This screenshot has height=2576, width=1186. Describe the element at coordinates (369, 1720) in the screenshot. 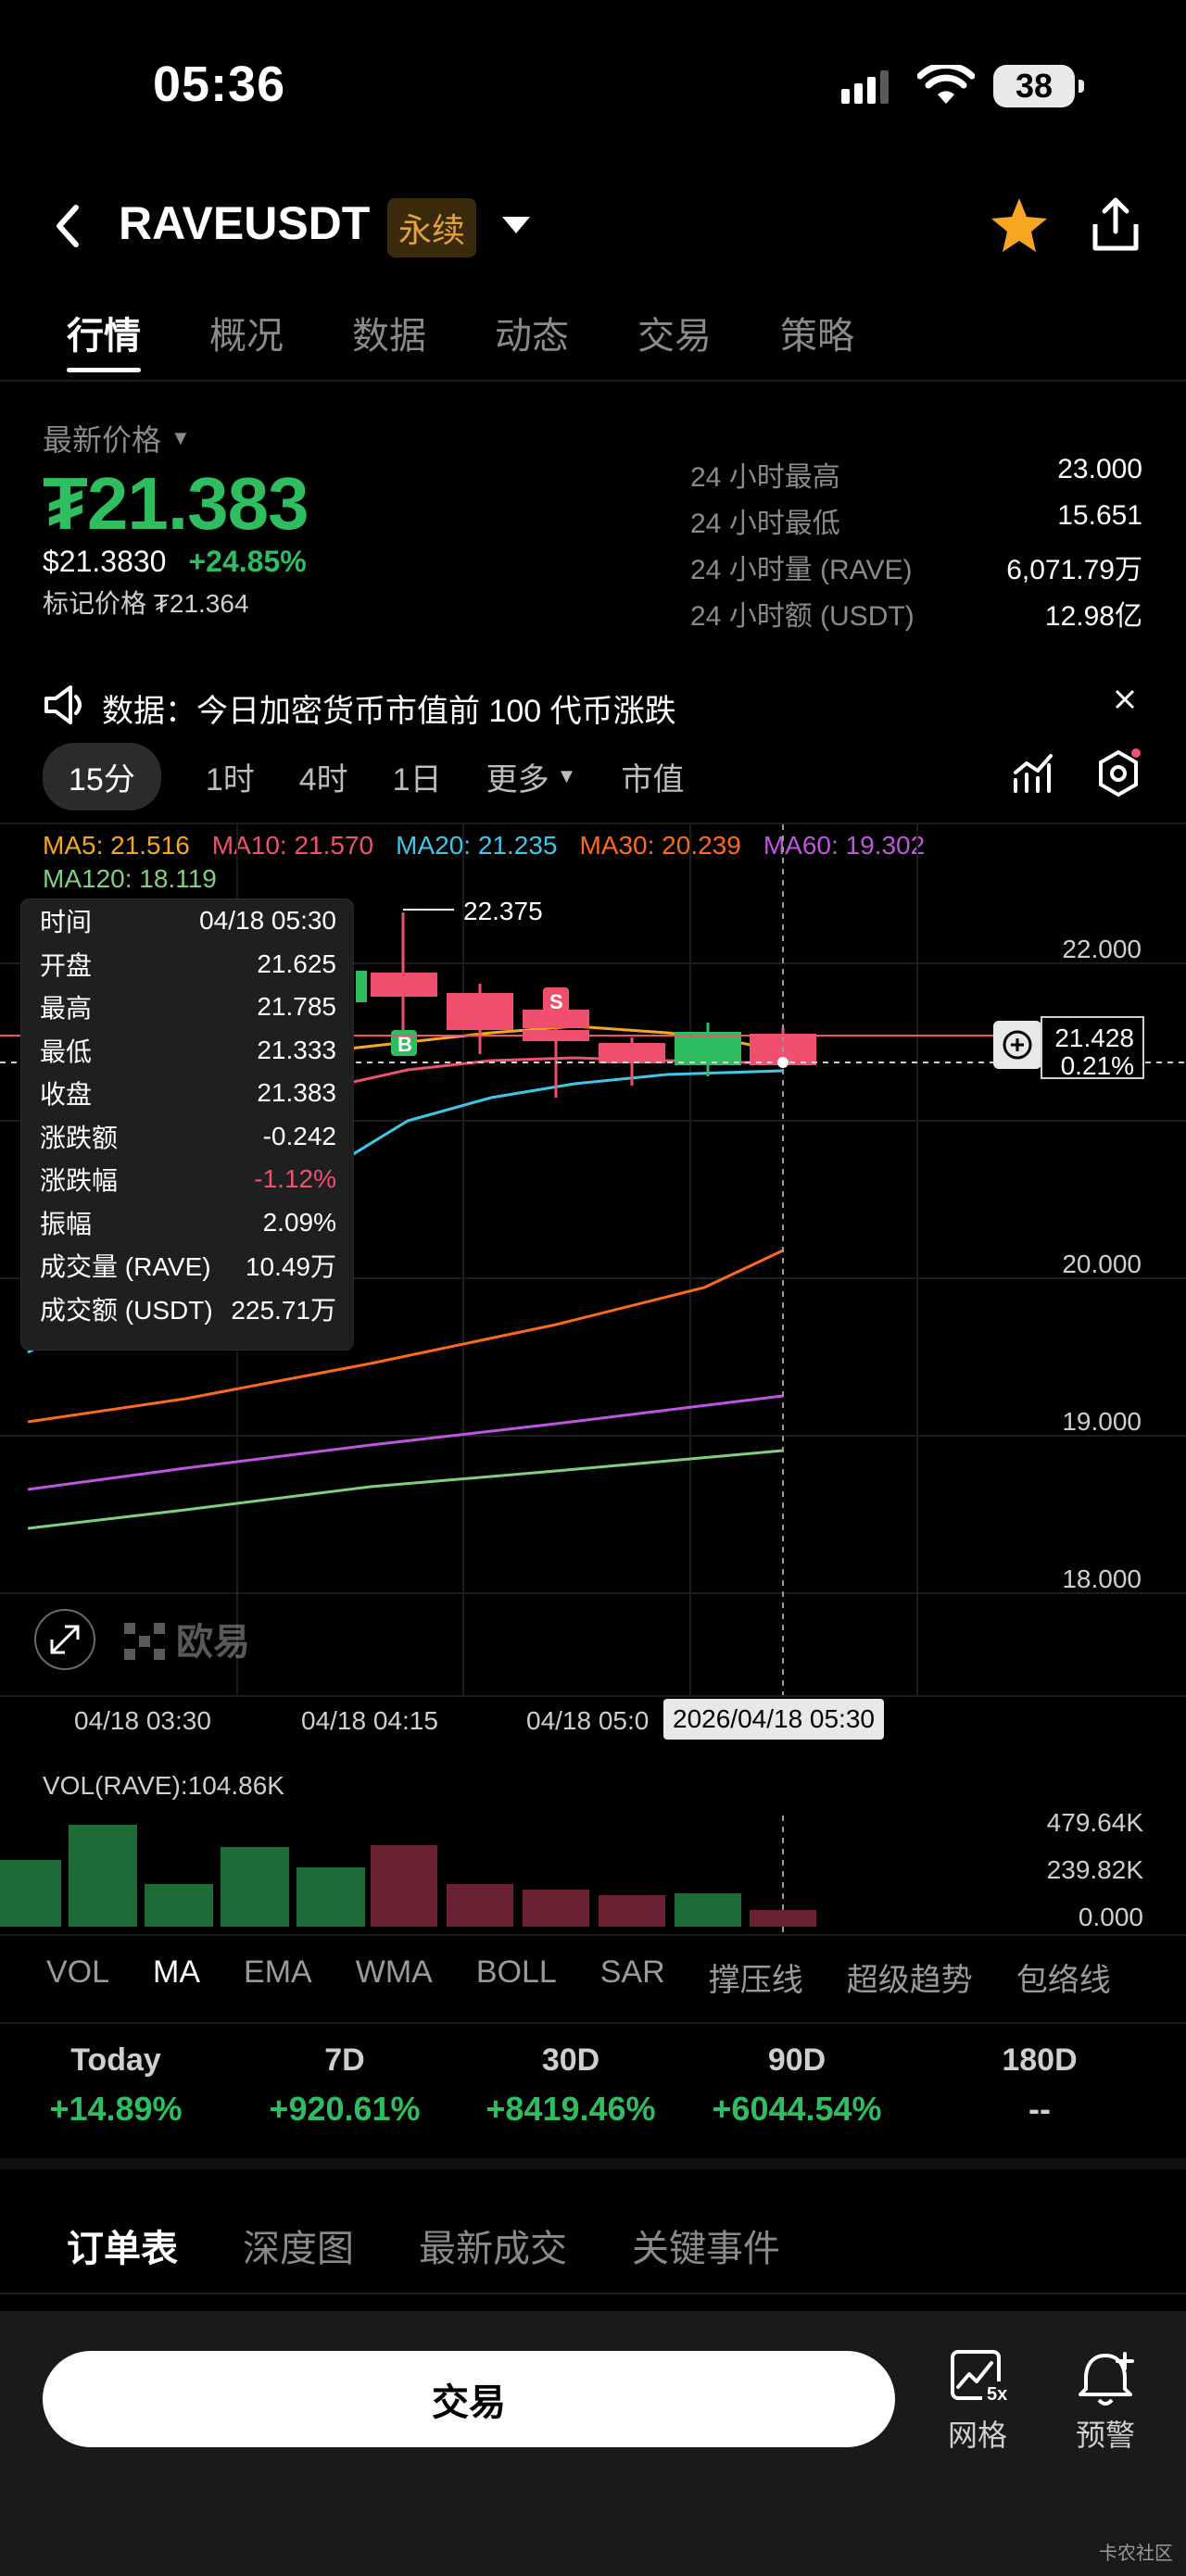

I see `x-tick-label: 04/18 04:15` at that location.